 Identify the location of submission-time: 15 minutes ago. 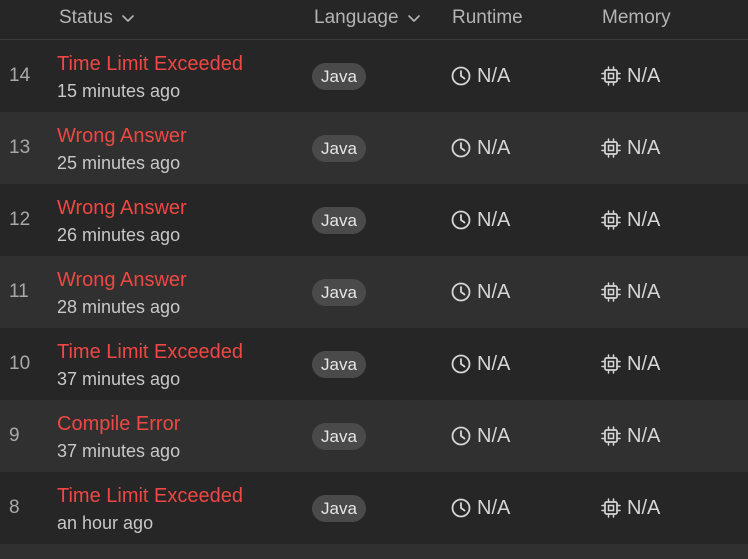
(119, 91).